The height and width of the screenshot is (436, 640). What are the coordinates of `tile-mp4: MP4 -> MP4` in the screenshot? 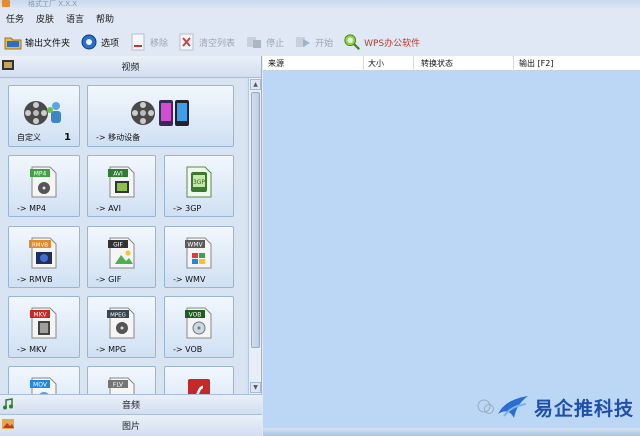 It's located at (44, 186).